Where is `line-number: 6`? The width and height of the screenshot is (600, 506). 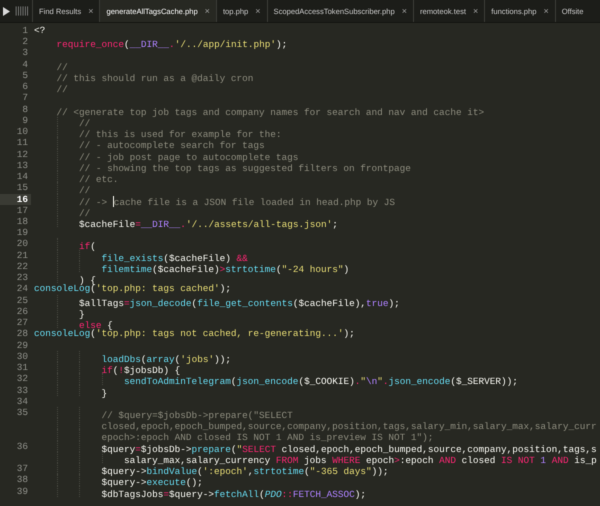
line-number: 6 is located at coordinates (25, 86).